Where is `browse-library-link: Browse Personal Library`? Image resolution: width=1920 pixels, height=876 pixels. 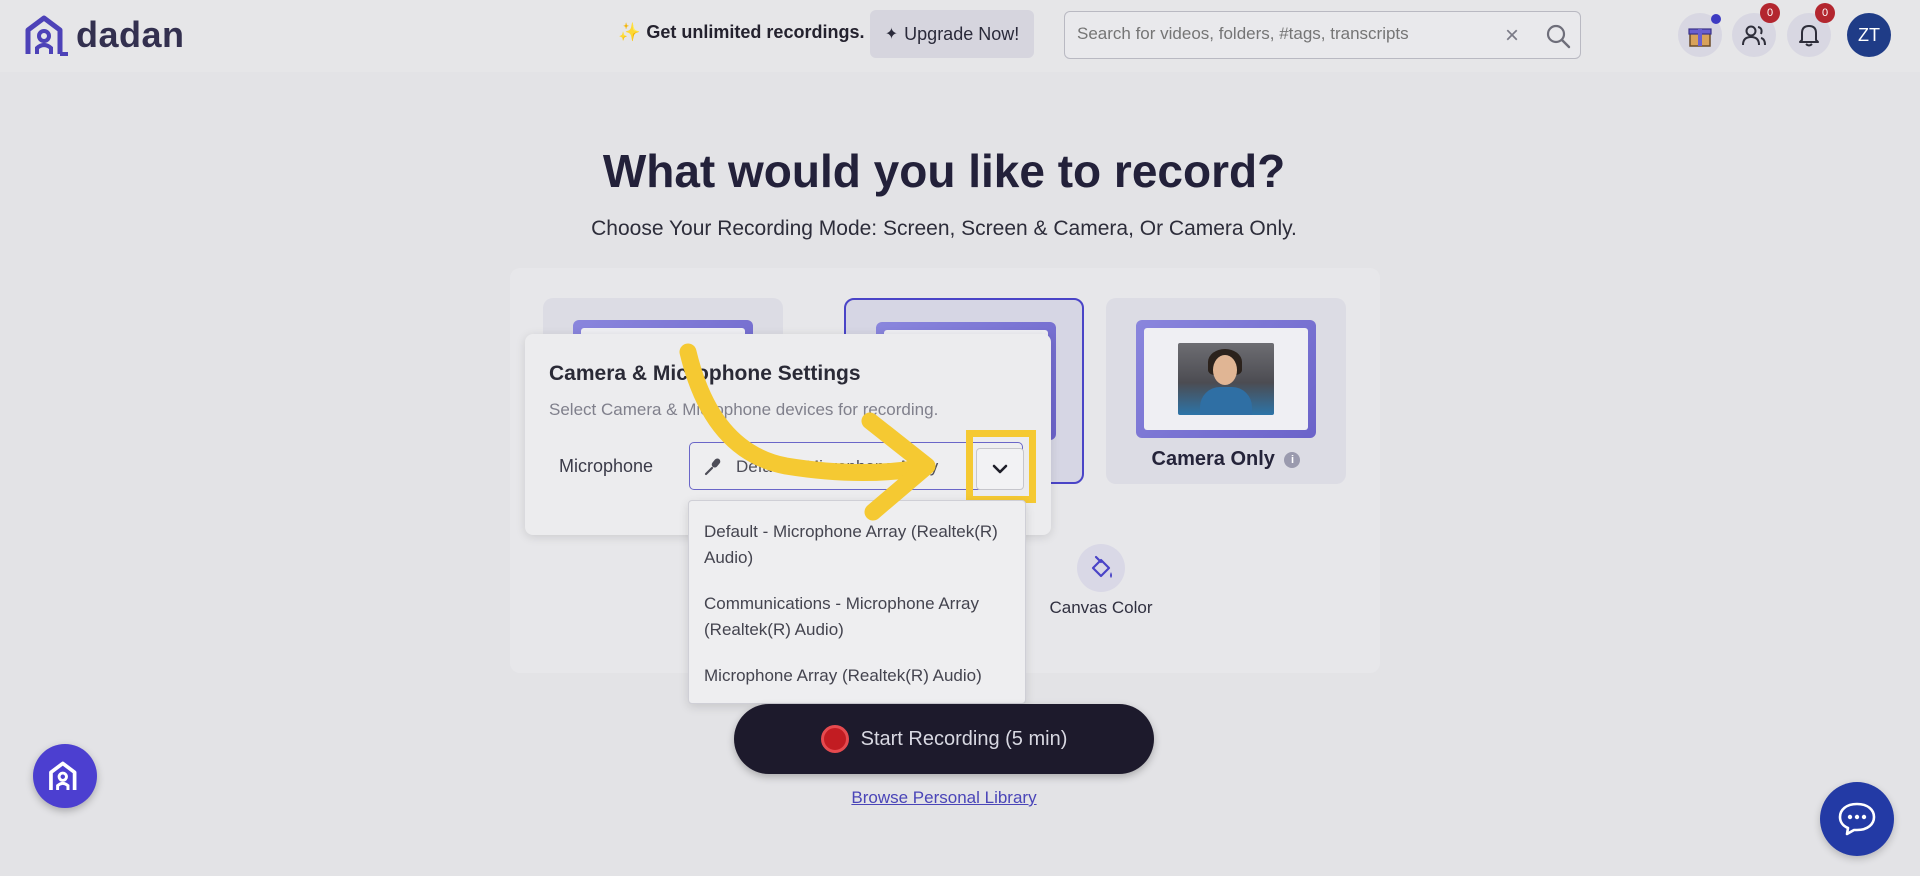 browse-library-link: Browse Personal Library is located at coordinates (944, 798).